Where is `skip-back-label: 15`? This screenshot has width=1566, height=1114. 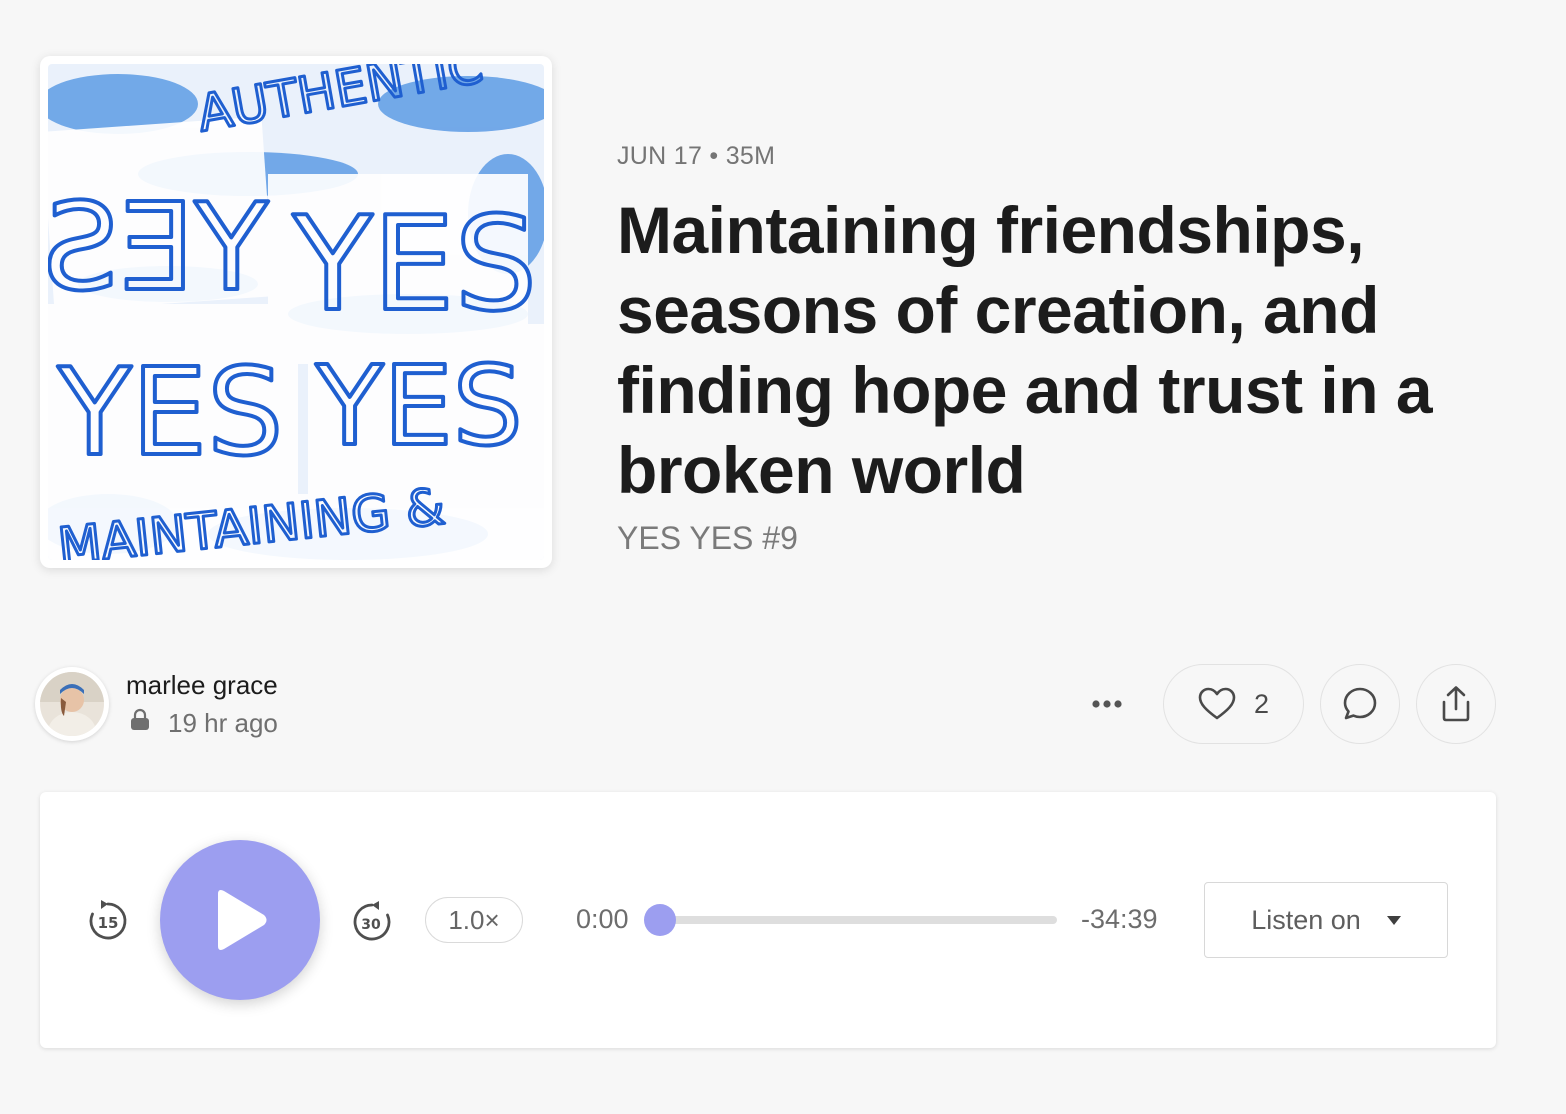 skip-back-label: 15 is located at coordinates (108, 923).